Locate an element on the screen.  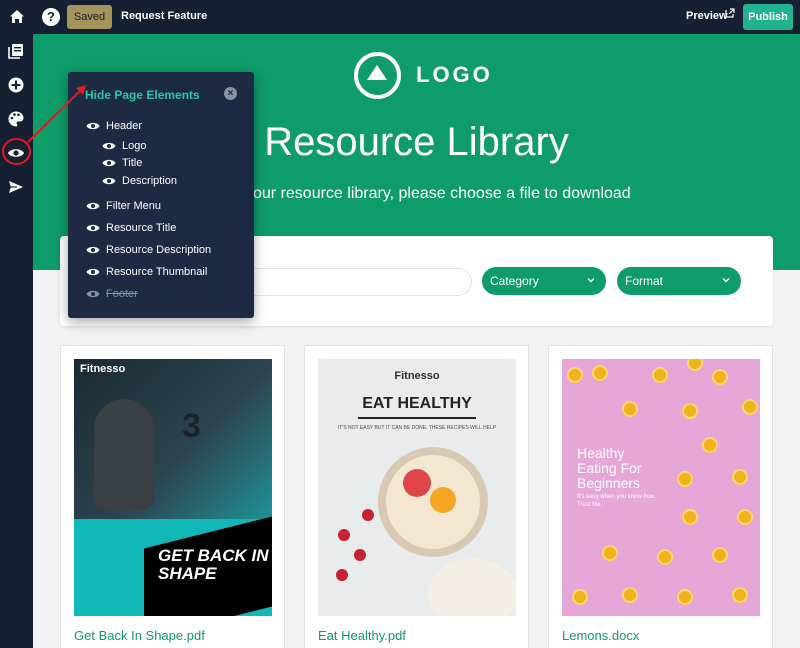
format-dropdown-label: Format is located at coordinates (644, 281).